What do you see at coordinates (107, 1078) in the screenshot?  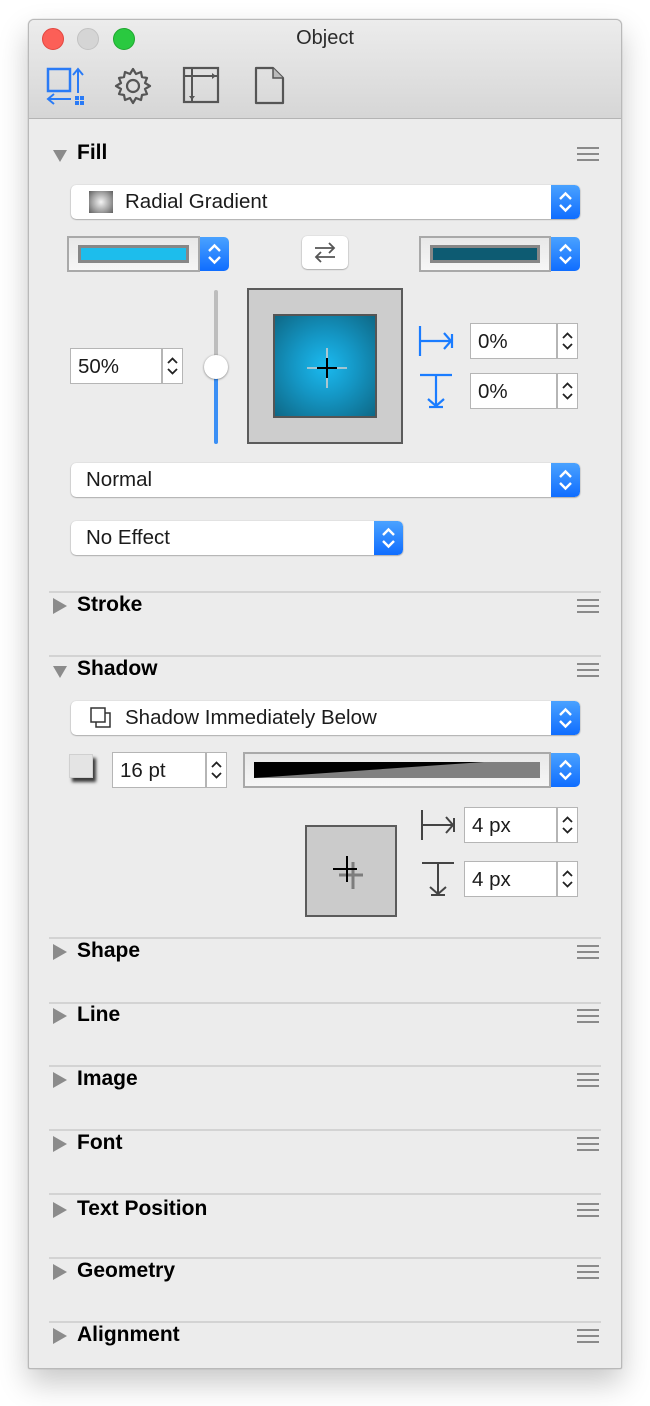 I see `image-section-title: Image` at bounding box center [107, 1078].